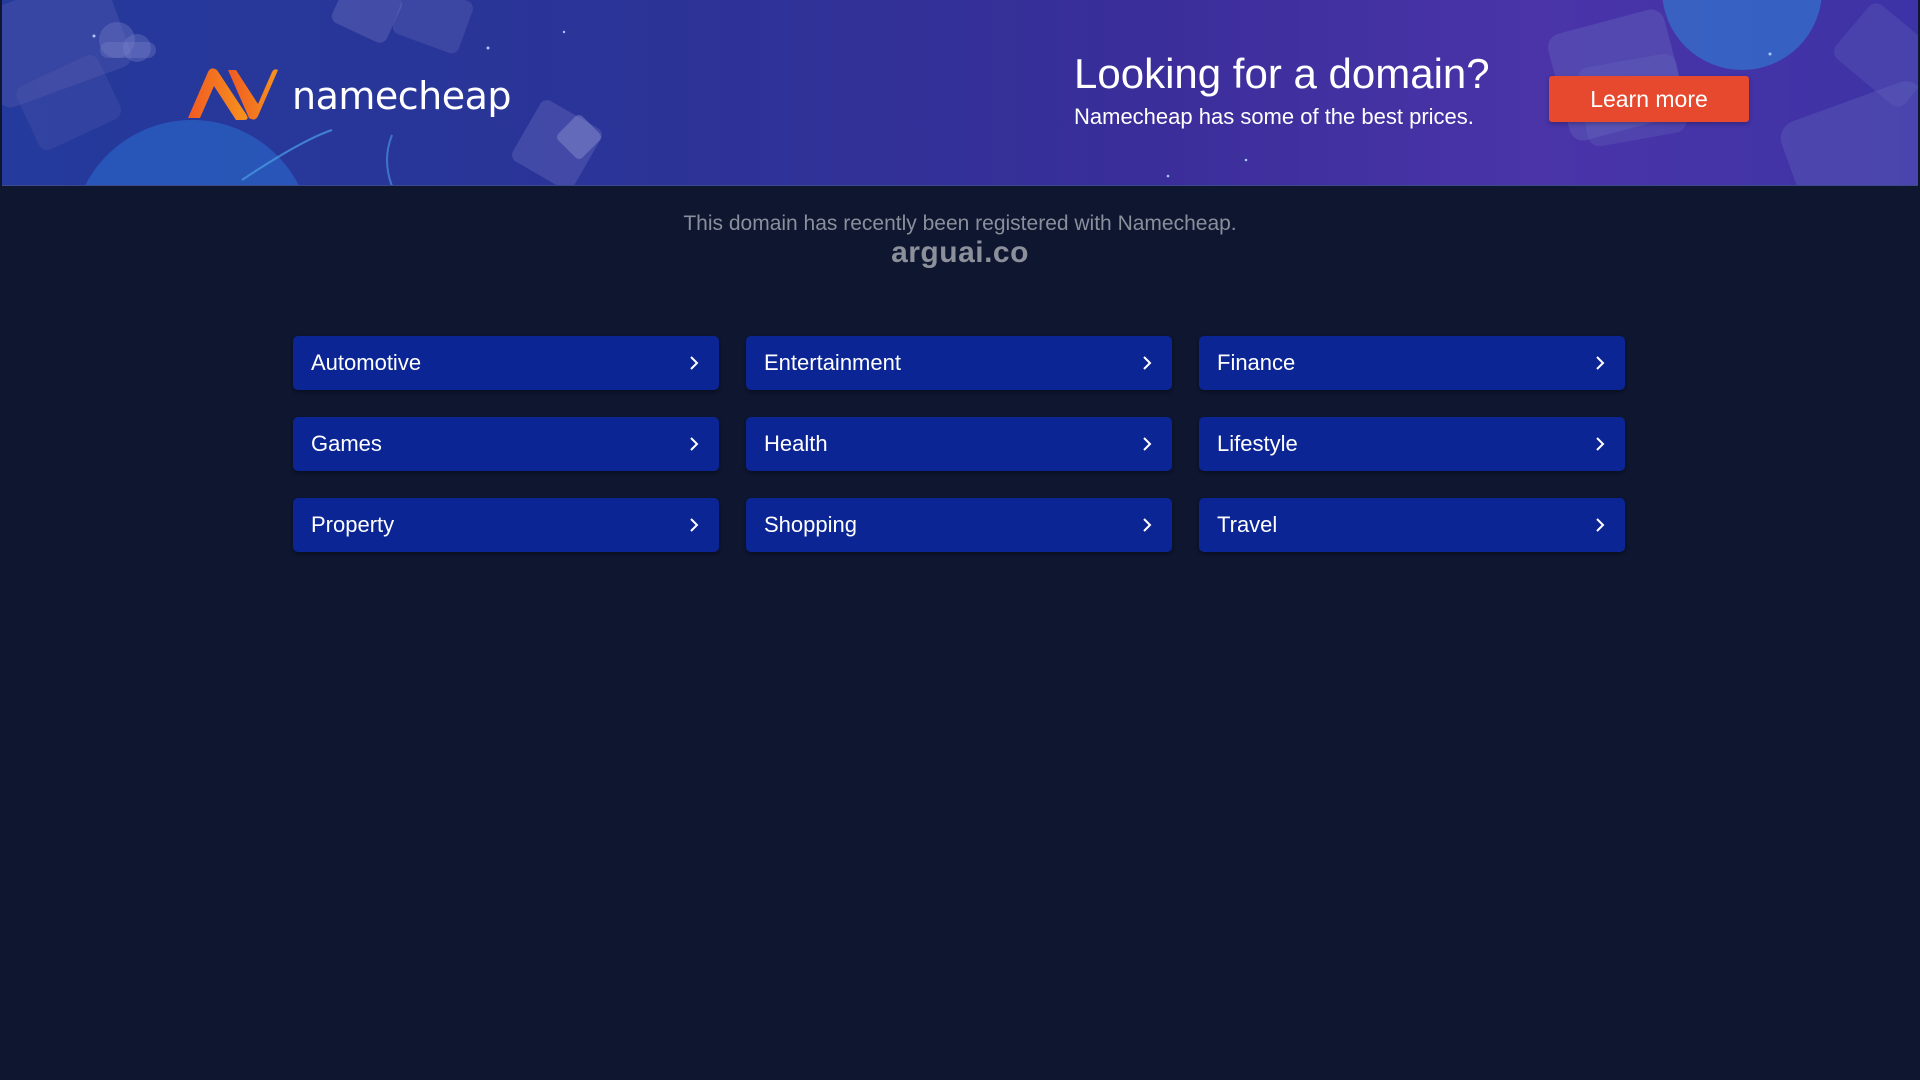 The height and width of the screenshot is (1080, 1920). Describe the element at coordinates (402, 96) in the screenshot. I see `logo-wordmark: namecheap` at that location.